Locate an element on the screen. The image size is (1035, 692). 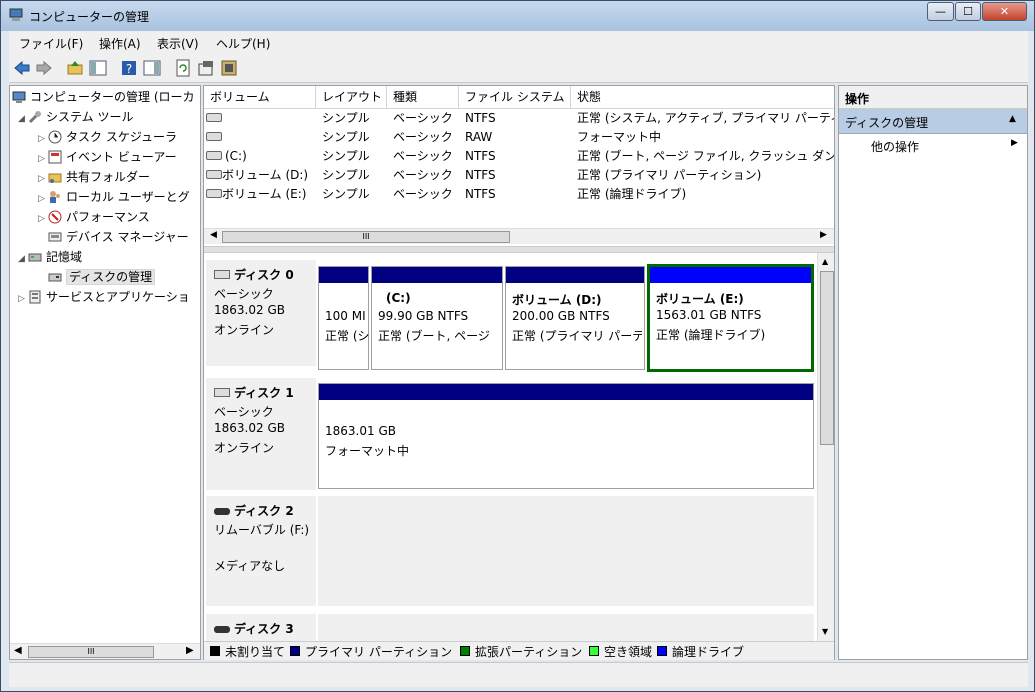
collapse-arrow-icon: ▲ is located at coordinates (1012, 119).